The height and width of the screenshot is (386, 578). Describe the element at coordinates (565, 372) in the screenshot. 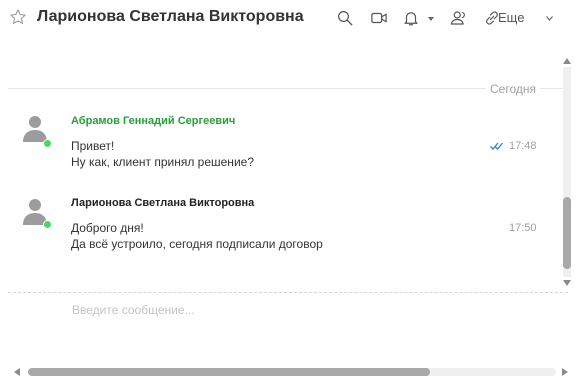

I see `scroll-right-arrow` at that location.